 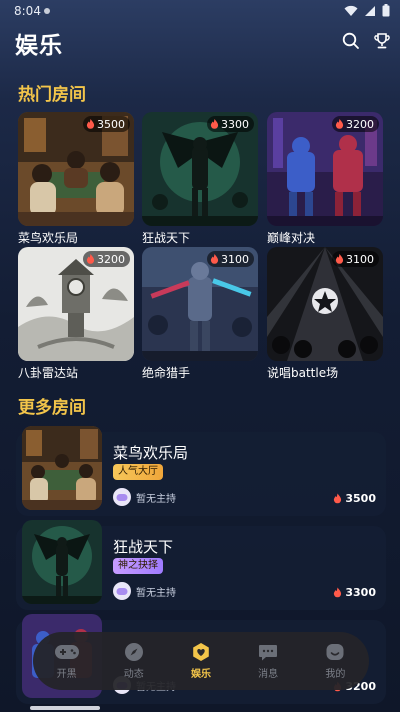 I want to click on nav-label: 消息, so click(x=268, y=674).